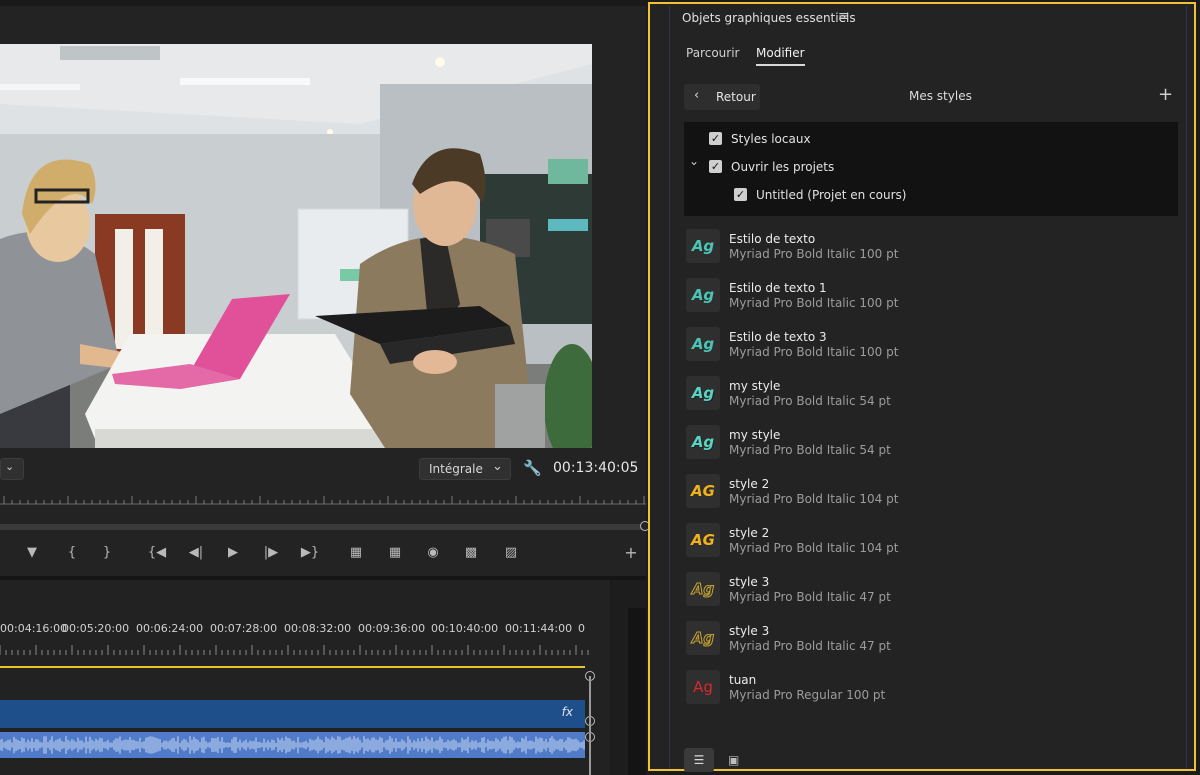  Describe the element at coordinates (292, 667) in the screenshot. I see `work-area-bar` at that location.